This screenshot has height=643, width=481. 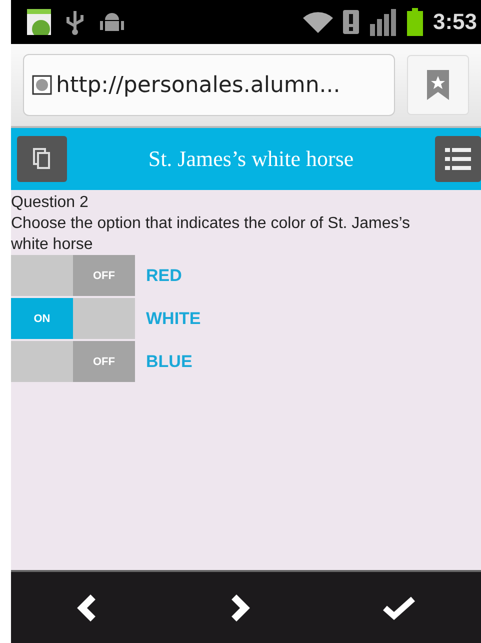 I want to click on bookmark-button, so click(x=438, y=85).